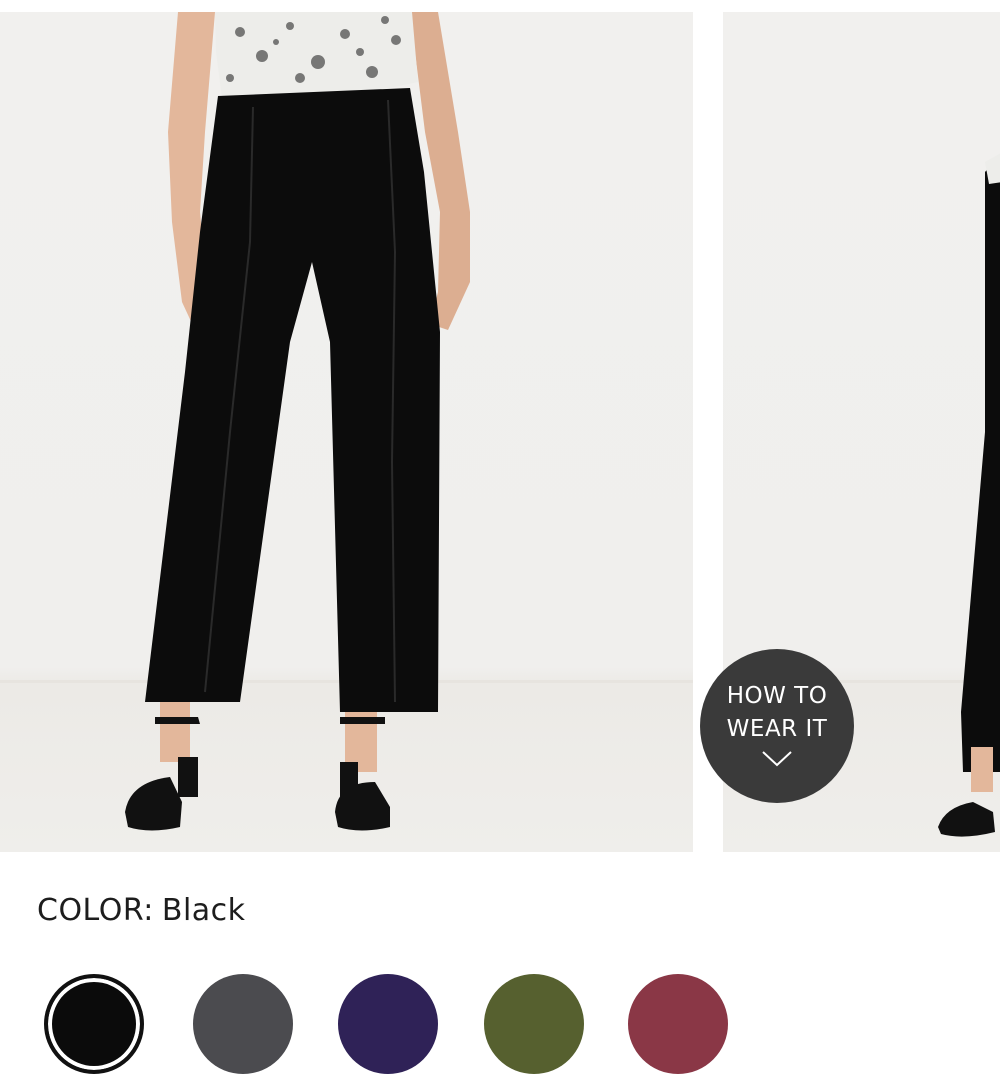 The height and width of the screenshot is (1074, 1000). Describe the element at coordinates (95, 910) in the screenshot. I see `color-label: COLOR:` at that location.